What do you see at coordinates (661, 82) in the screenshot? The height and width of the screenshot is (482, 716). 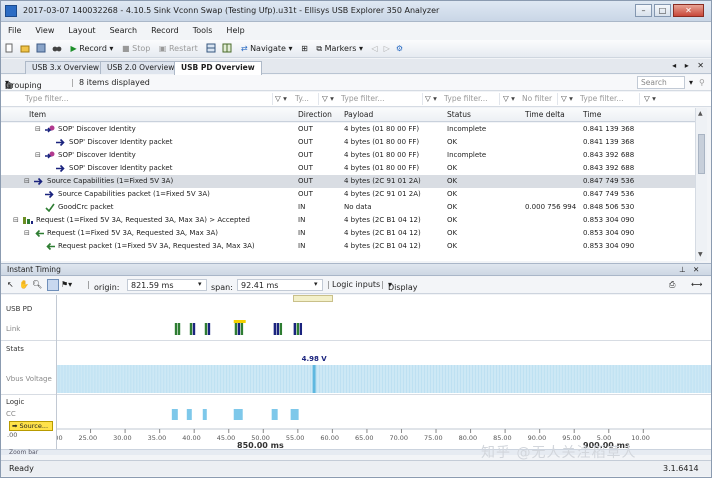 I see `search-input: Search` at bounding box center [661, 82].